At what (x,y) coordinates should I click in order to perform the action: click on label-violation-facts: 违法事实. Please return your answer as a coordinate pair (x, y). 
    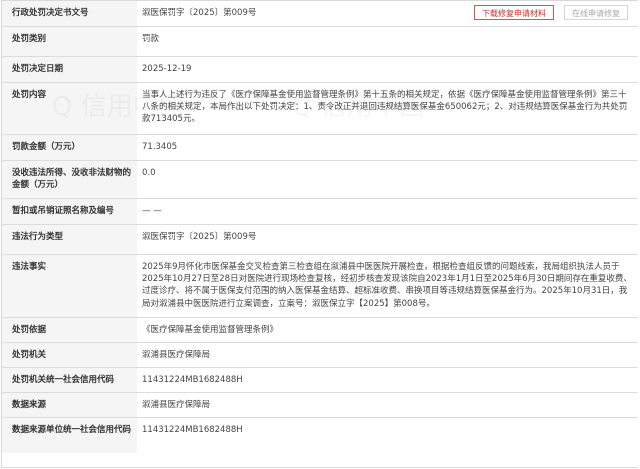
    Looking at the image, I should click on (69, 286).